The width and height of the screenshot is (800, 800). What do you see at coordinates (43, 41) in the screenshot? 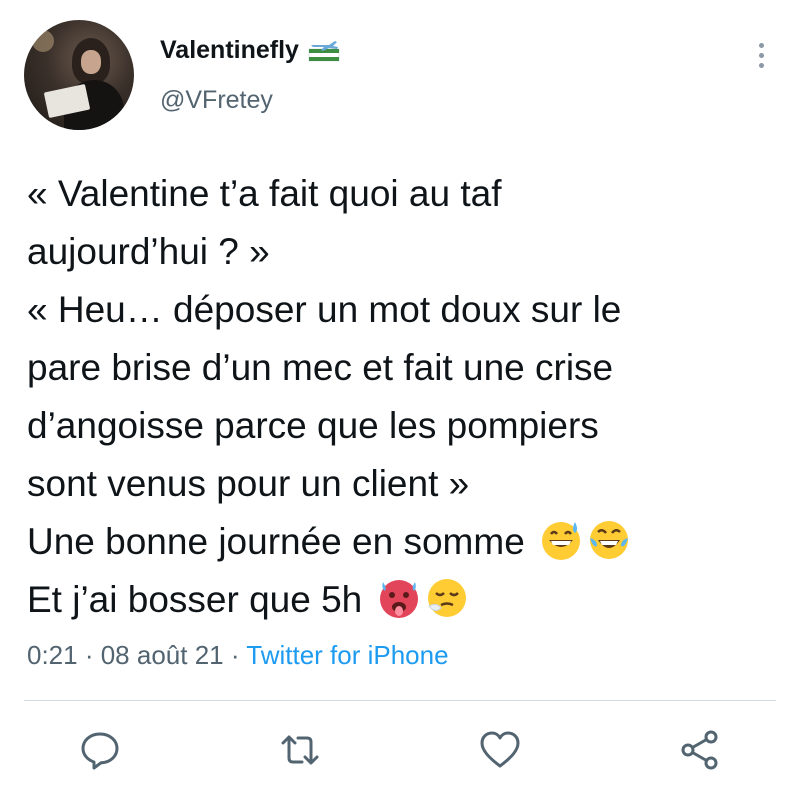
I see `avatar-light` at bounding box center [43, 41].